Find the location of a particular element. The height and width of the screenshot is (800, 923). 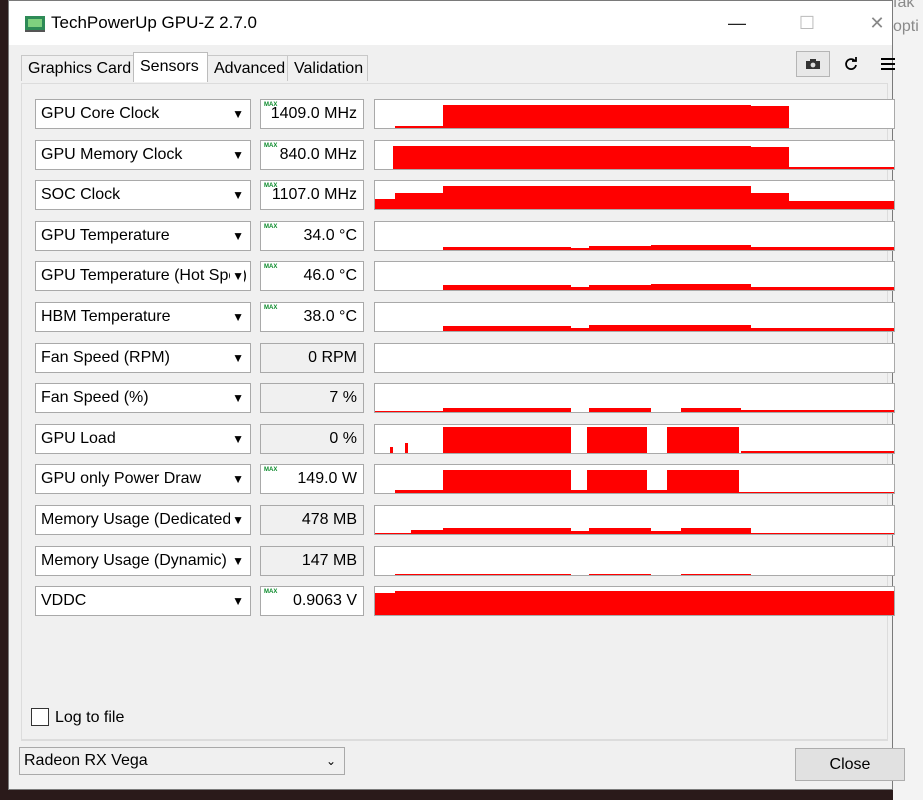

close-window-button: ✕ is located at coordinates (877, 23).